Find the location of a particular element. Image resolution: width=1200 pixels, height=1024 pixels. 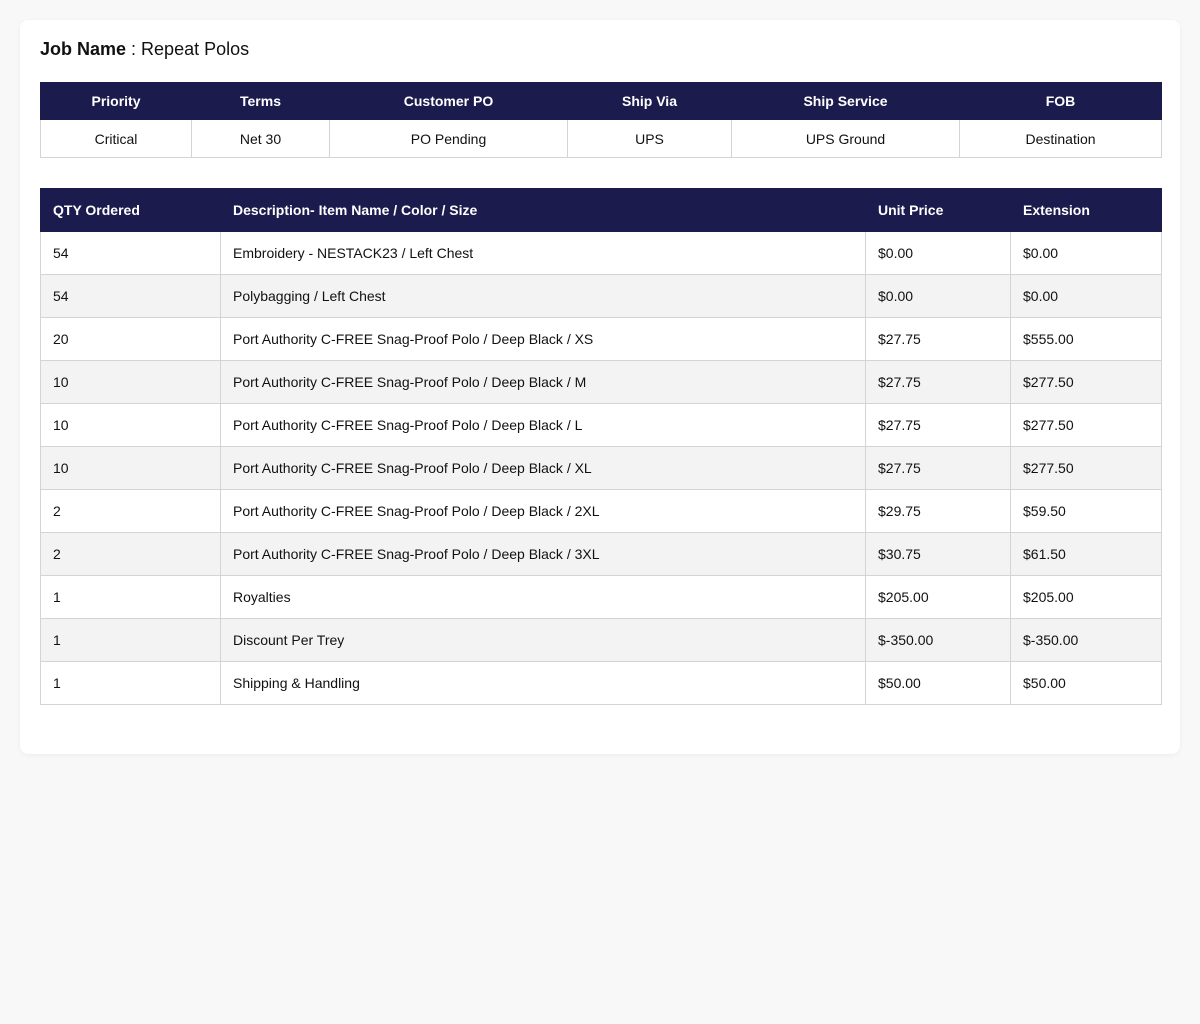

table-row: 1 Royalties $205.00 $205.00 is located at coordinates (601, 597).